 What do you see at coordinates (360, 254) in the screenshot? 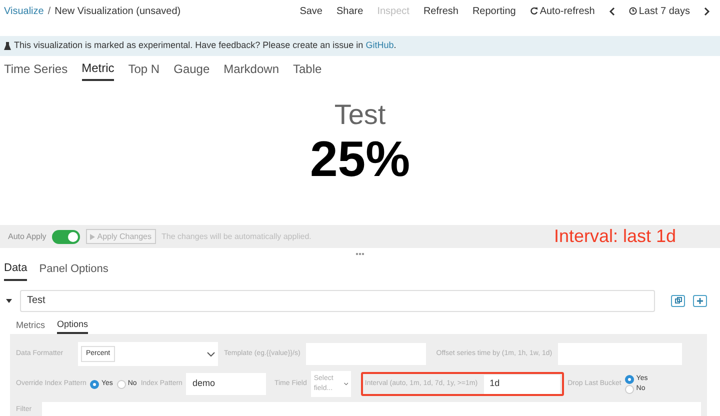
I see `resize-handle-icon` at bounding box center [360, 254].